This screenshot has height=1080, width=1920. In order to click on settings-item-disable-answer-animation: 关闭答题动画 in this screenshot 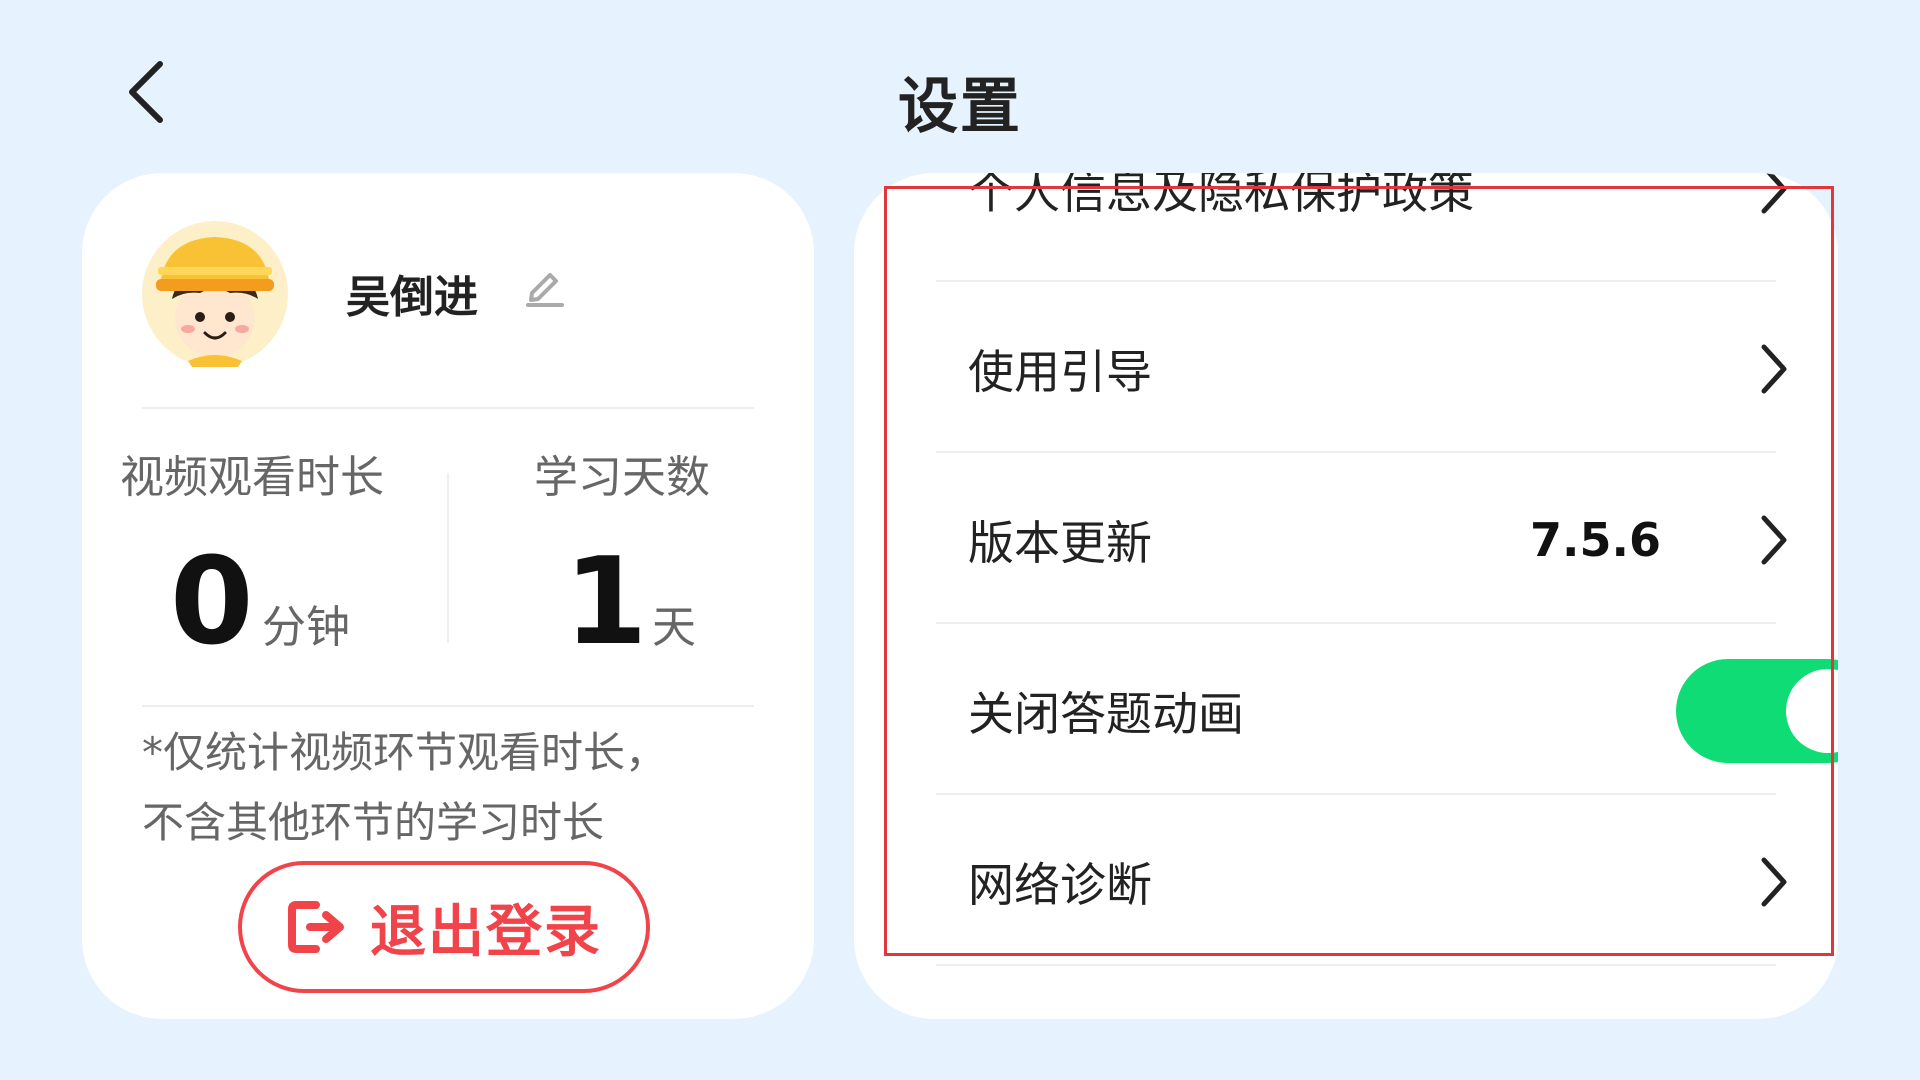, I will do `click(1387, 710)`.